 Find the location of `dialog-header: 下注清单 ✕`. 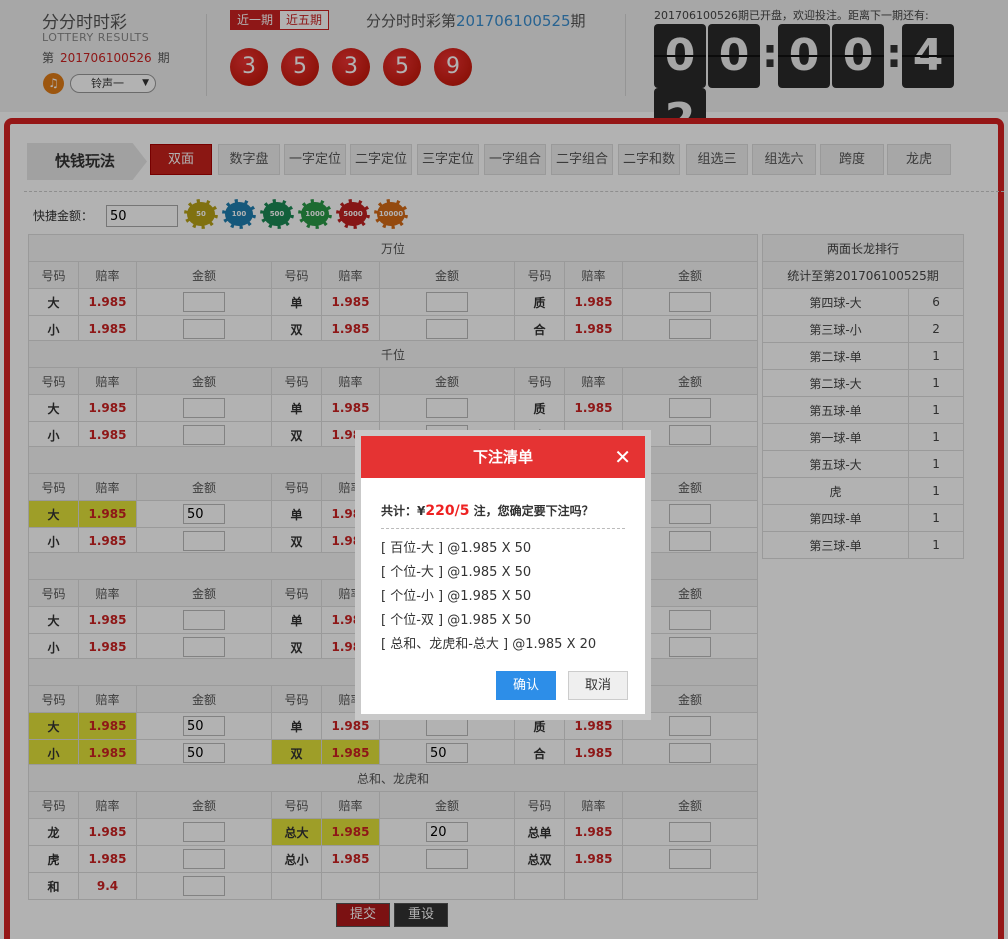

dialog-header: 下注清单 ✕ is located at coordinates (503, 457).